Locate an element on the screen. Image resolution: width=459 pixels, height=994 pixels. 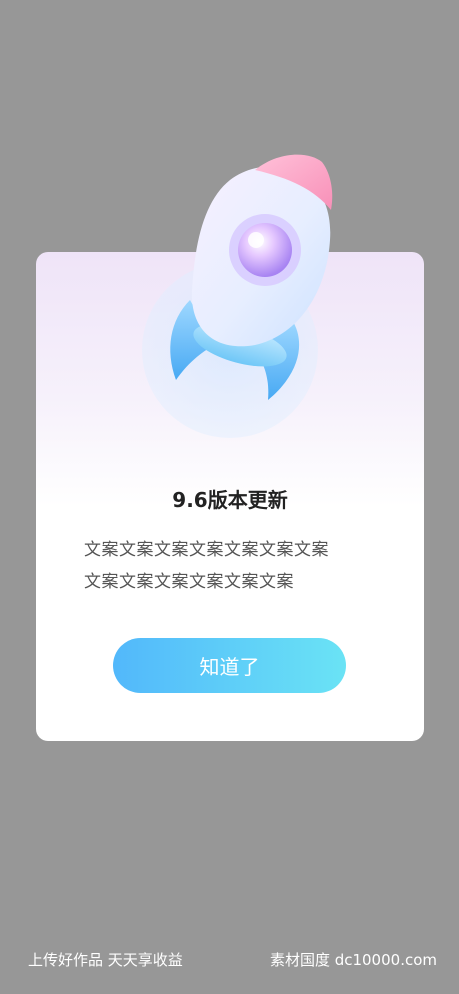
porthole-shine is located at coordinates (256, 240).